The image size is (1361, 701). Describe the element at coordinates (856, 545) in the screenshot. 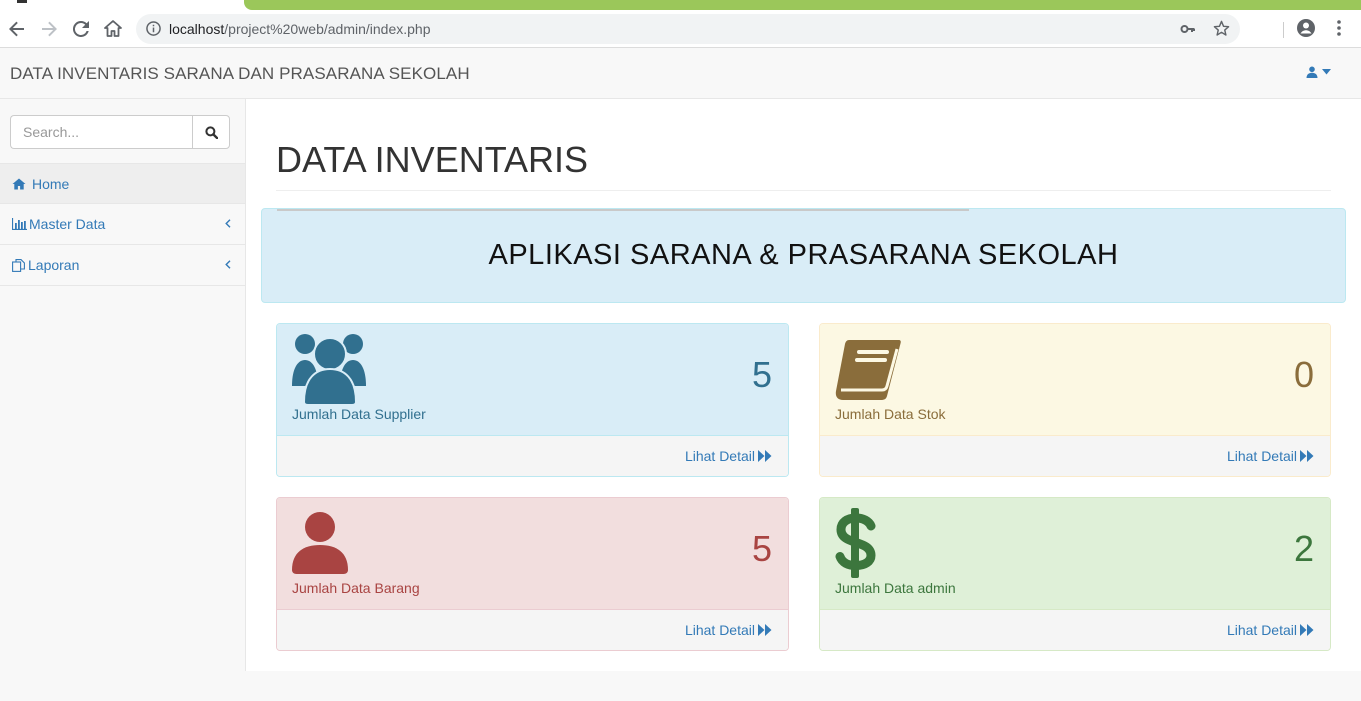

I see `dollar-icon` at that location.